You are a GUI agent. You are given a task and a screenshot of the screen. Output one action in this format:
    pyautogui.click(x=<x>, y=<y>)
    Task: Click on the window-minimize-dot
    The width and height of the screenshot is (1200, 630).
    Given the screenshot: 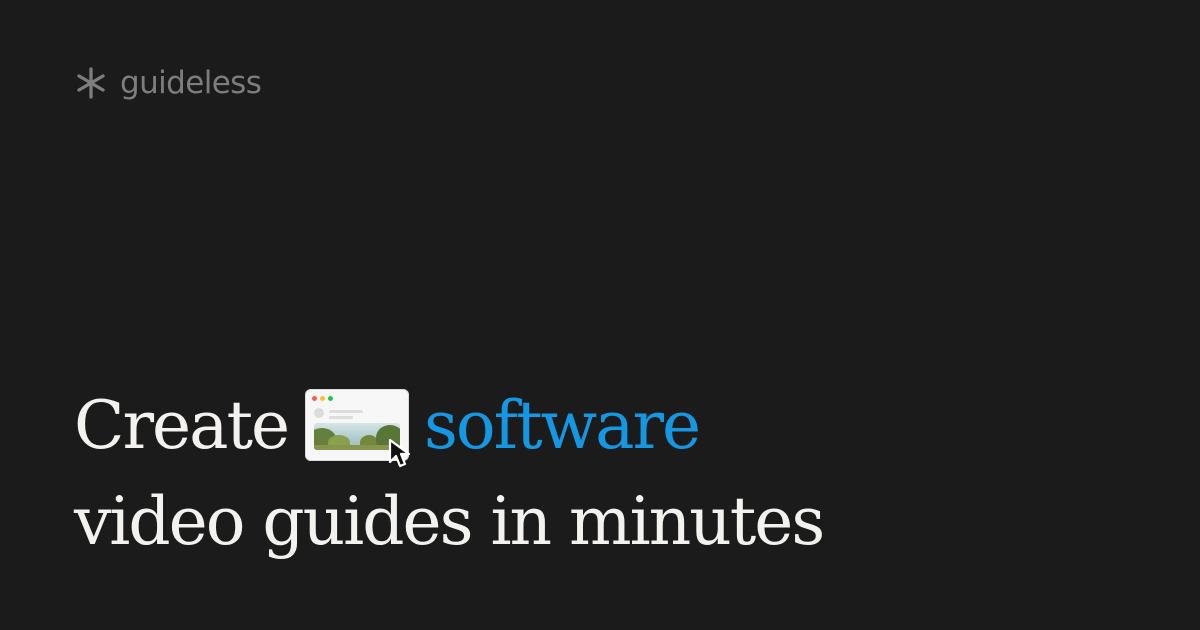 What is the action you would take?
    pyautogui.click(x=323, y=398)
    